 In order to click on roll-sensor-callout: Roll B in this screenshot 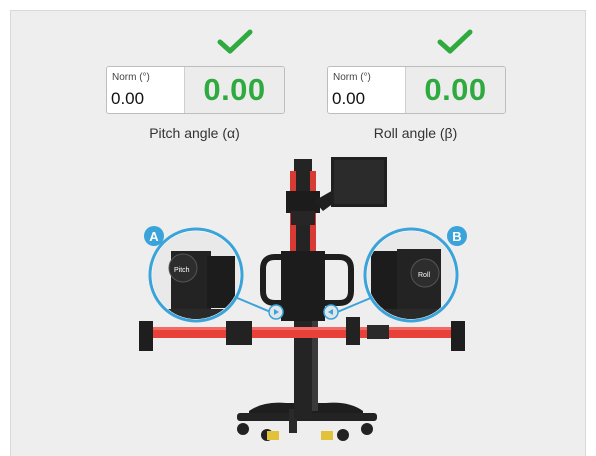, I will do `click(395, 274)`.